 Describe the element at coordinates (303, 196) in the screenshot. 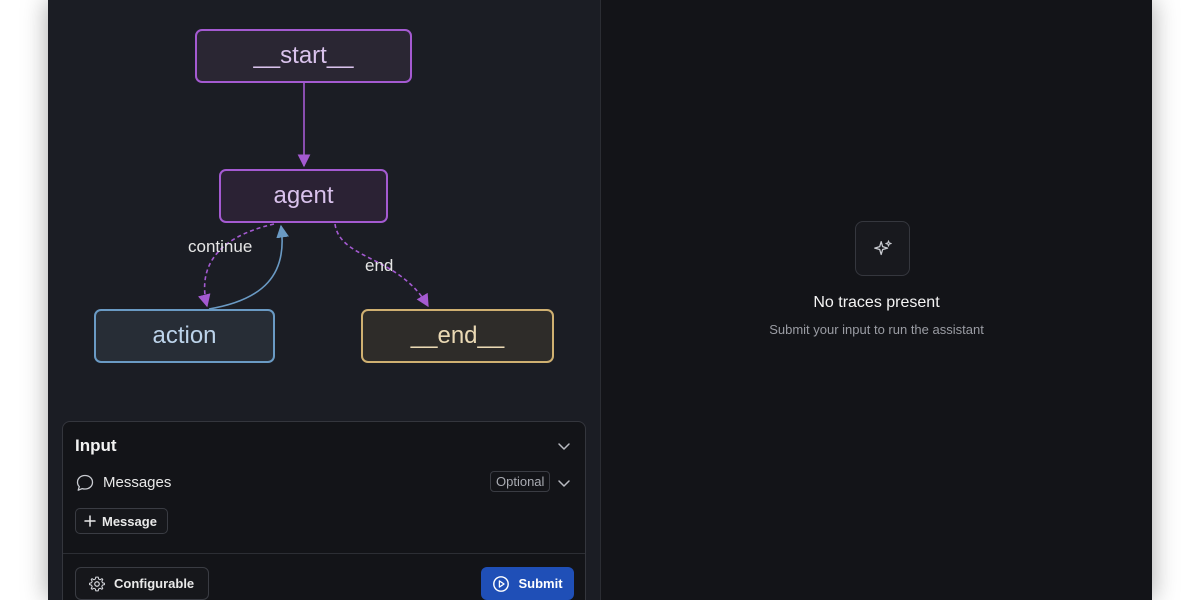

I see `node-agent: agent` at that location.